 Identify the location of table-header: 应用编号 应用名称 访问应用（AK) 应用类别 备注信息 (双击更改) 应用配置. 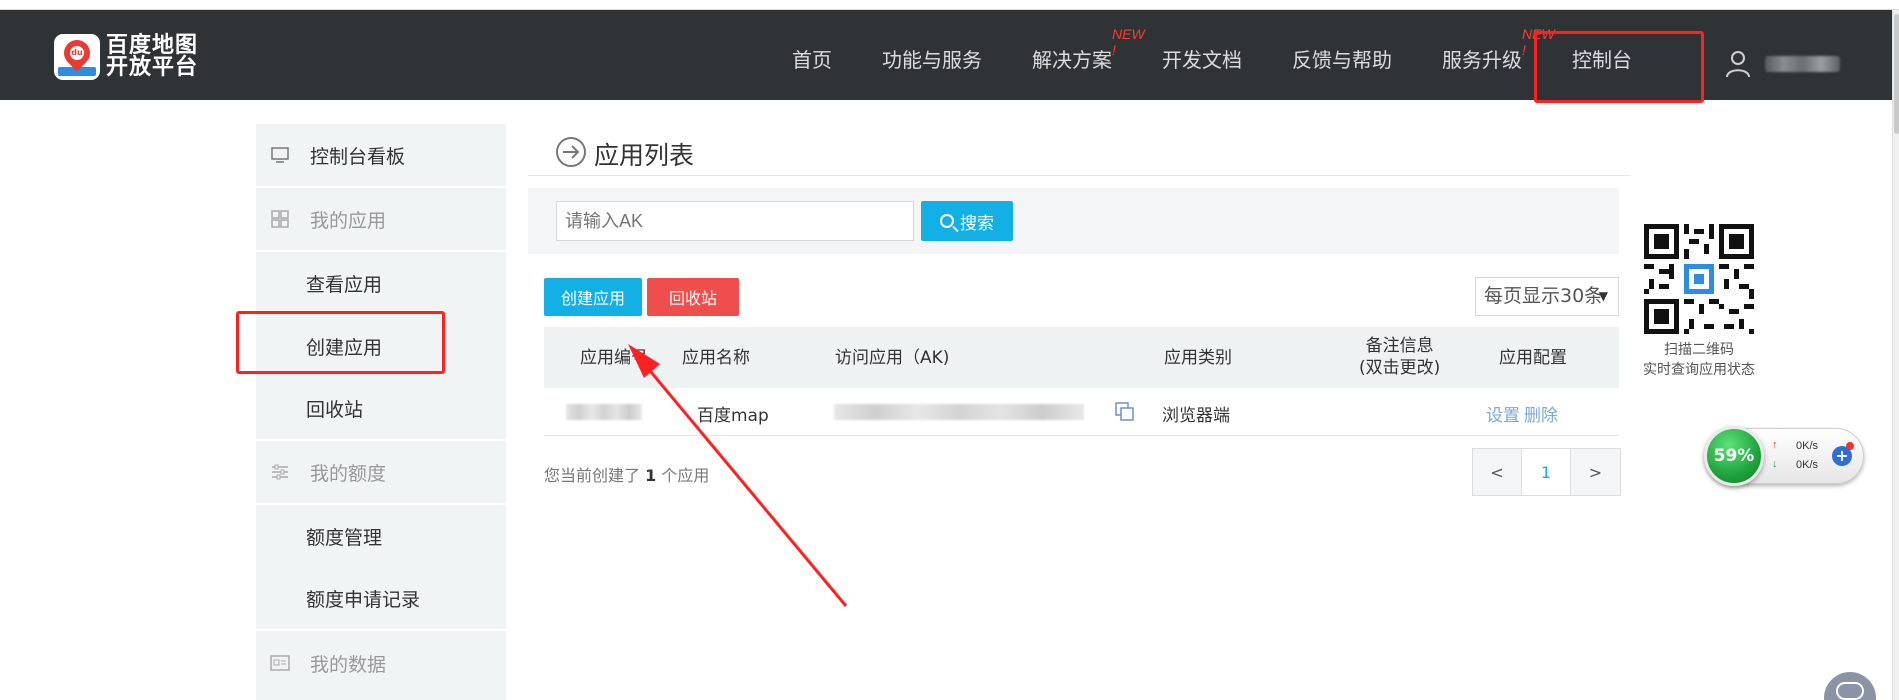
(1081, 357).